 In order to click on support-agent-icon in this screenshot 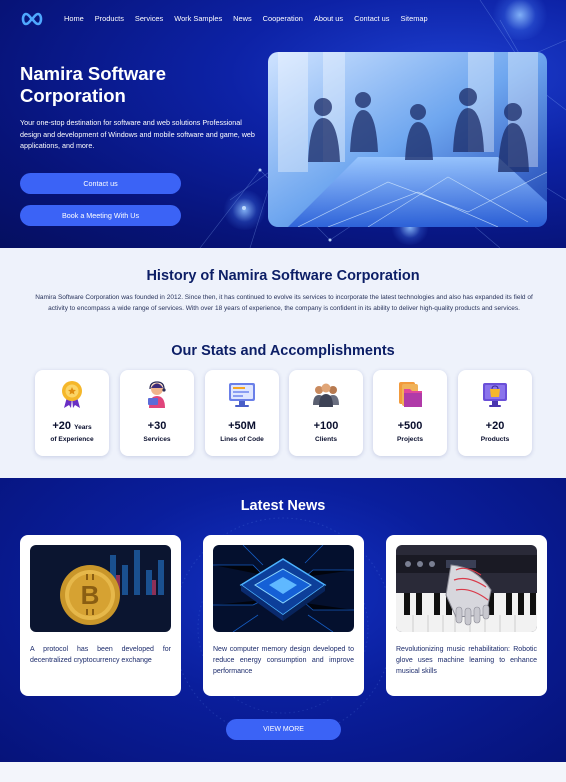, I will do `click(157, 394)`.